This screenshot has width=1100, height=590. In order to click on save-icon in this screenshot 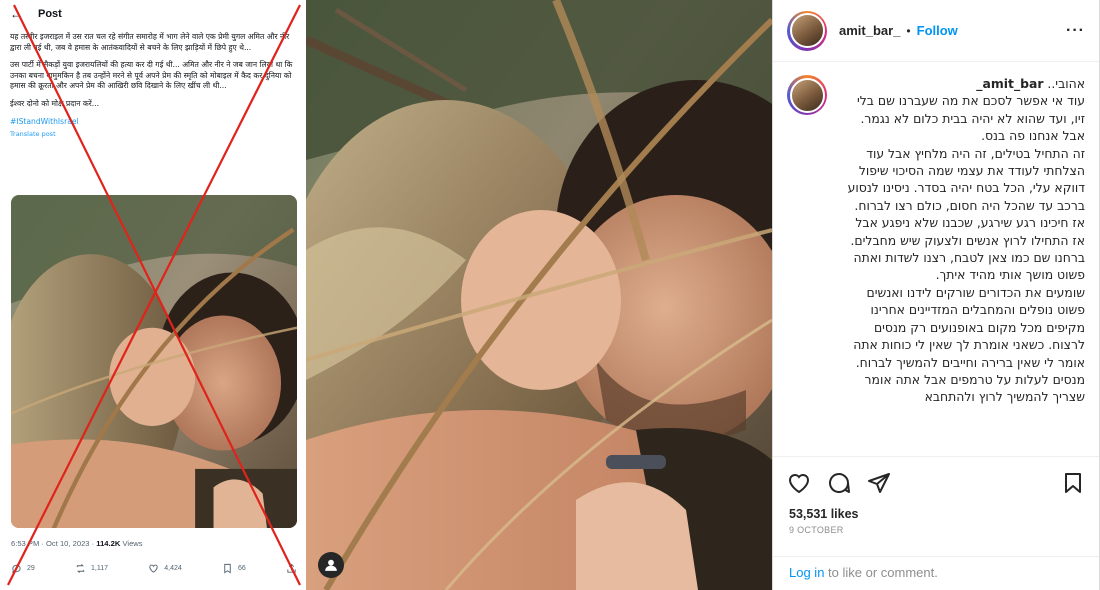, I will do `click(1073, 483)`.